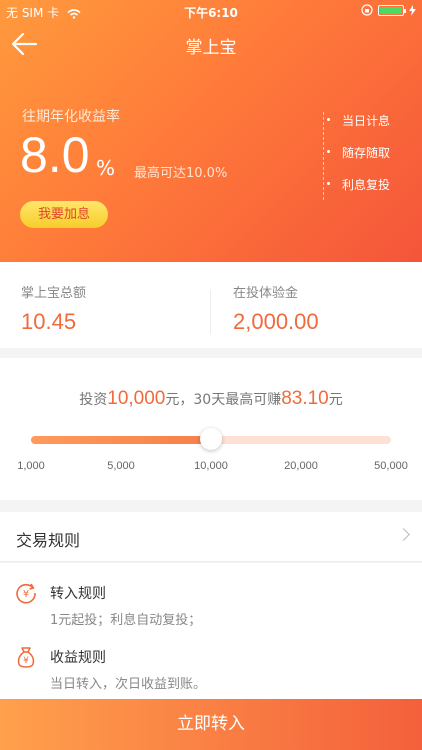 This screenshot has width=422, height=750. I want to click on status-bar: 无 SIM 卡 下午6:10, so click(211, 11).